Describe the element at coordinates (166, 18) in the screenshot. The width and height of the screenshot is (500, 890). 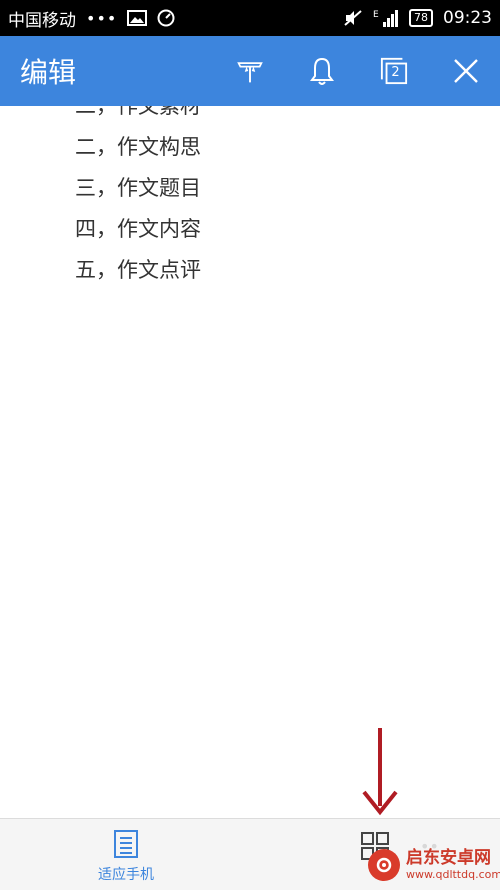
I see `speed-notification-icon` at that location.